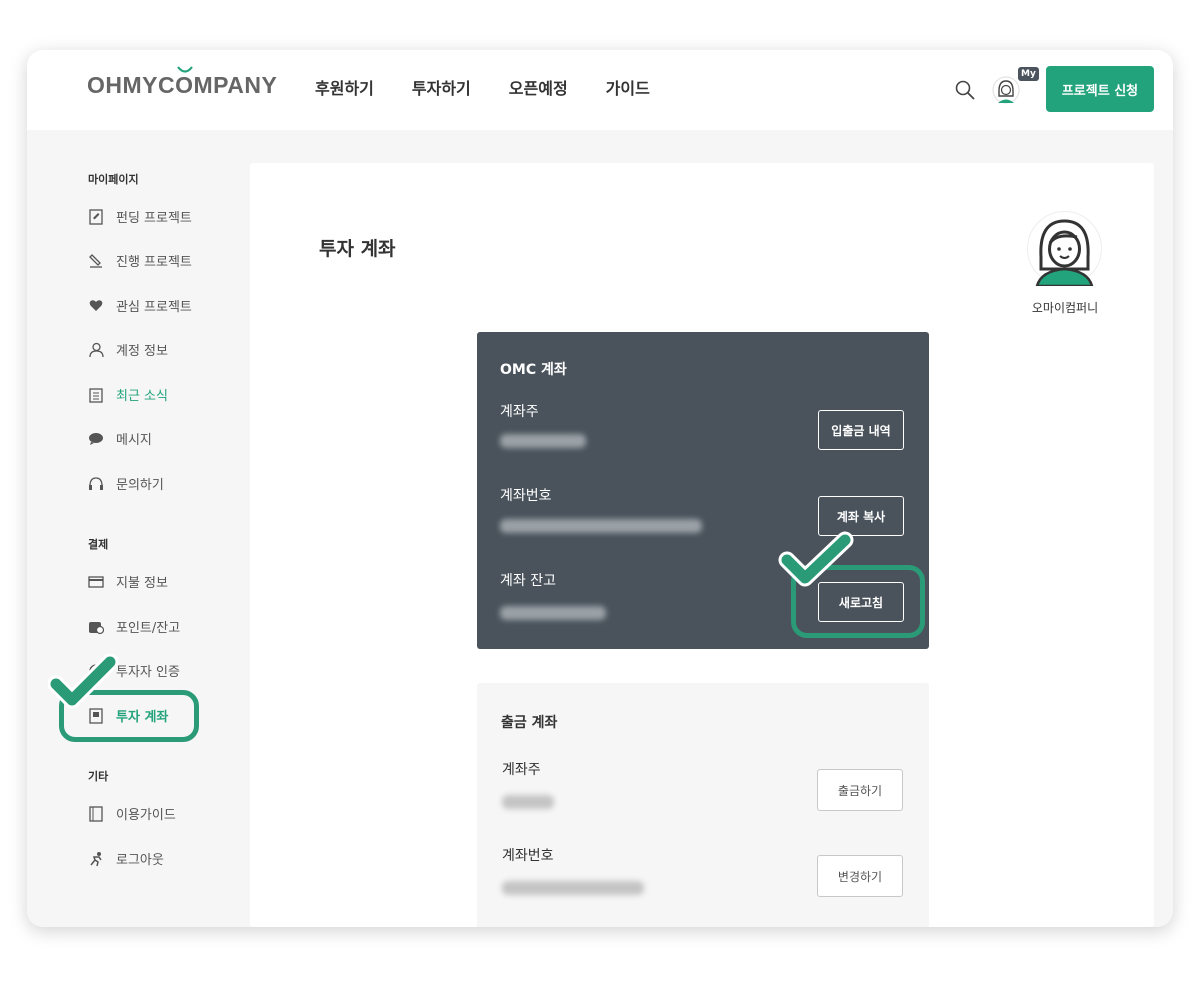 The width and height of the screenshot is (1200, 987). I want to click on sidebar-item-funding-projects: 펀딩 프로젝트, so click(140, 216).